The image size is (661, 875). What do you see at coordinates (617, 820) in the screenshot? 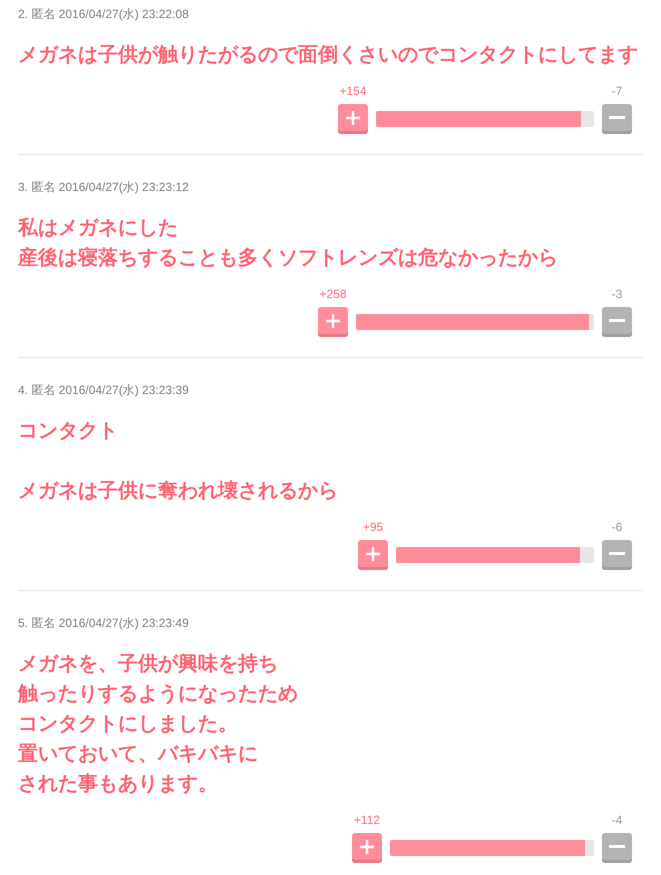
I see `downvote-count: -4` at bounding box center [617, 820].